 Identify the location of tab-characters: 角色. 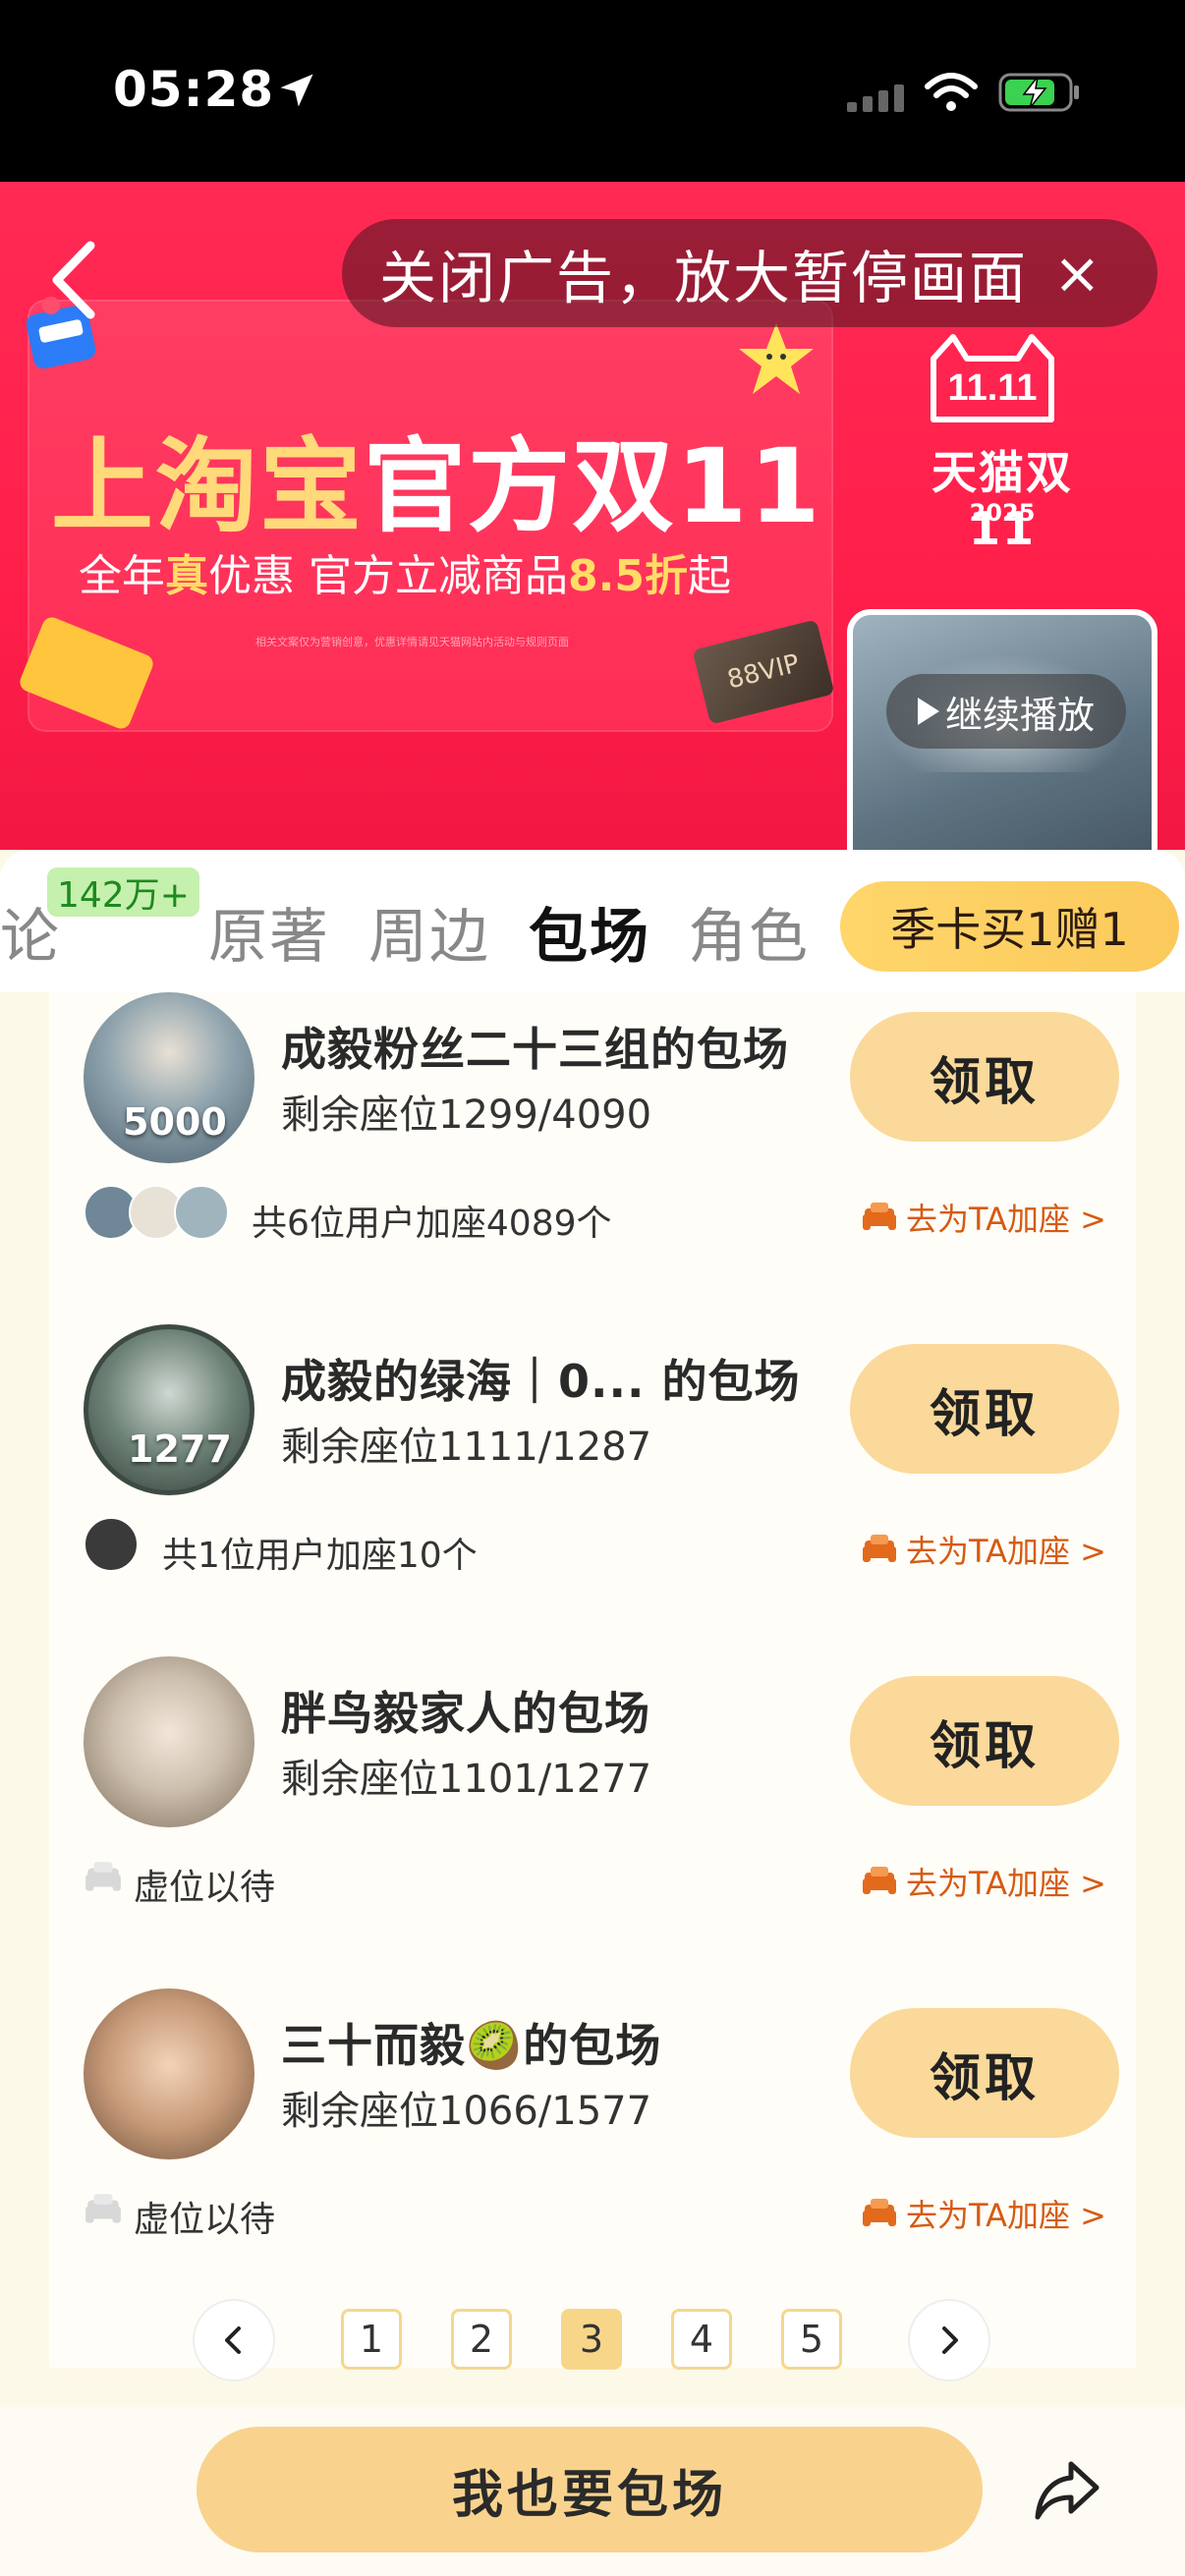
(749, 932).